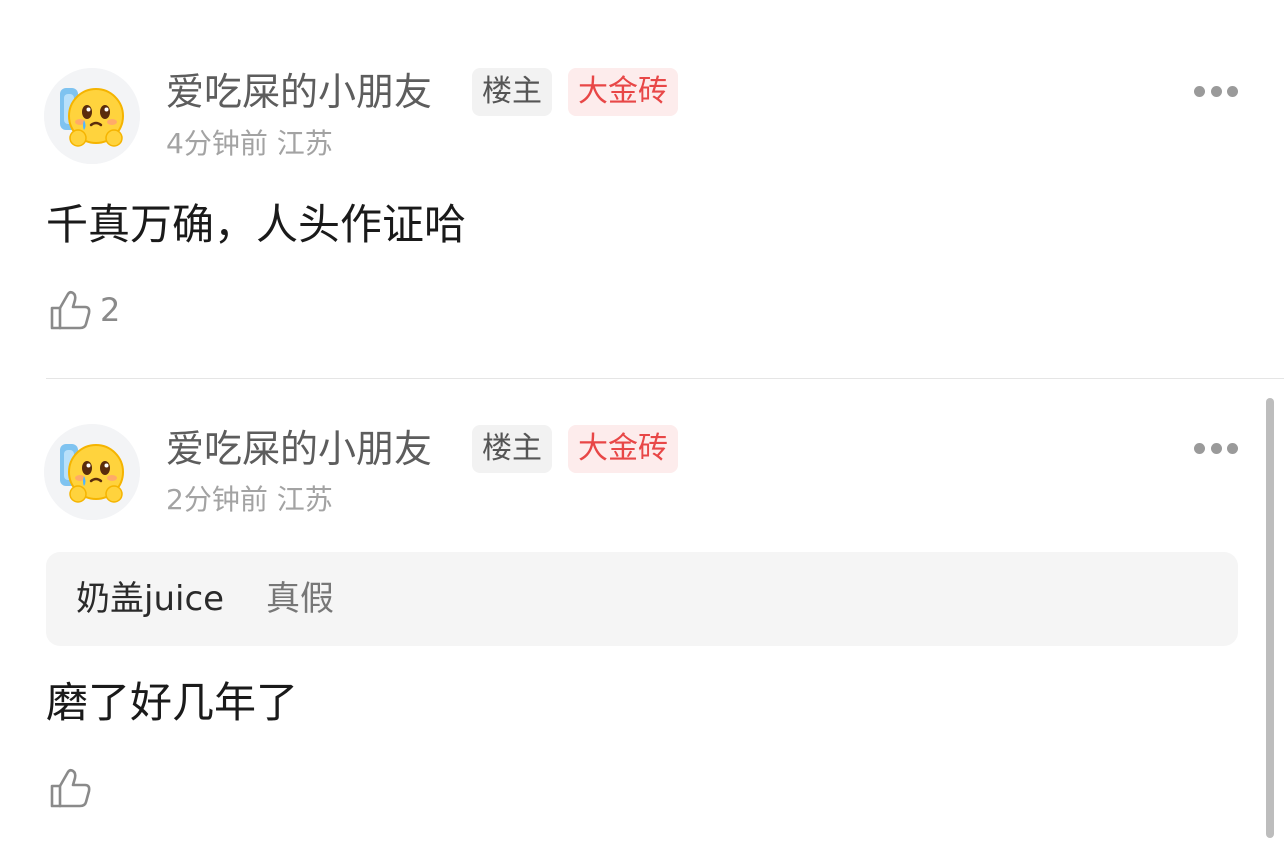 The height and width of the screenshot is (856, 1284). I want to click on quoted-text: 真假, so click(300, 599).